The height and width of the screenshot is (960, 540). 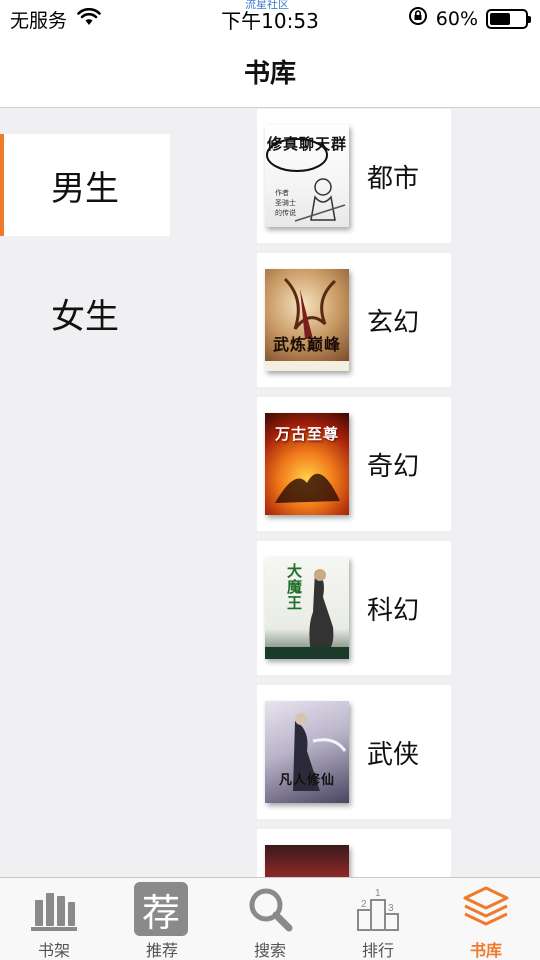 What do you see at coordinates (54, 909) in the screenshot?
I see `bookshelf-icon` at bounding box center [54, 909].